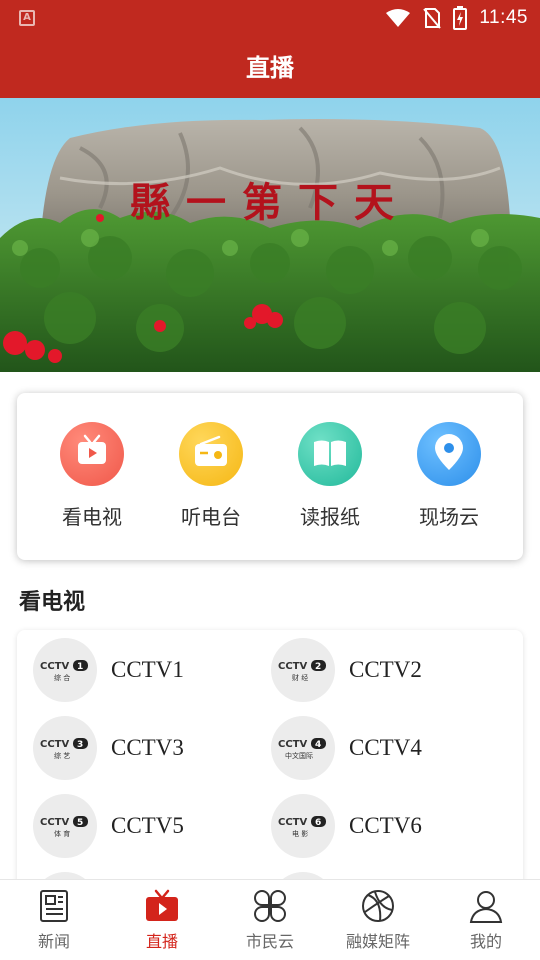 This screenshot has height=960, width=540. What do you see at coordinates (52, 602) in the screenshot?
I see `section-title-tv: 看电视` at bounding box center [52, 602].